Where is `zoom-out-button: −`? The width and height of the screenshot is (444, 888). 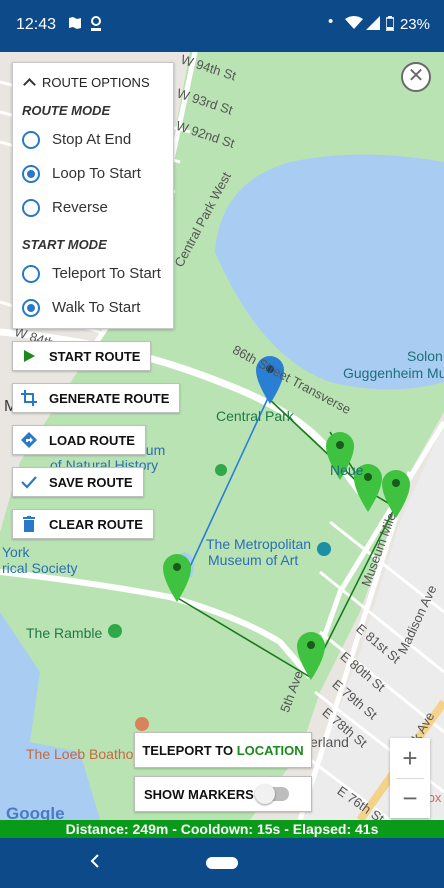 zoom-out-button: − is located at coordinates (410, 798).